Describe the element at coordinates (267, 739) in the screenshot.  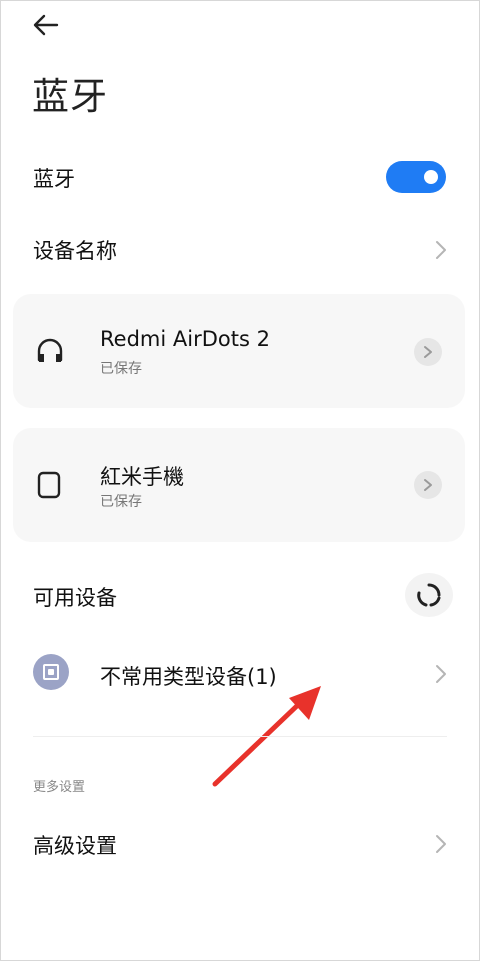
I see `red-arrow` at that location.